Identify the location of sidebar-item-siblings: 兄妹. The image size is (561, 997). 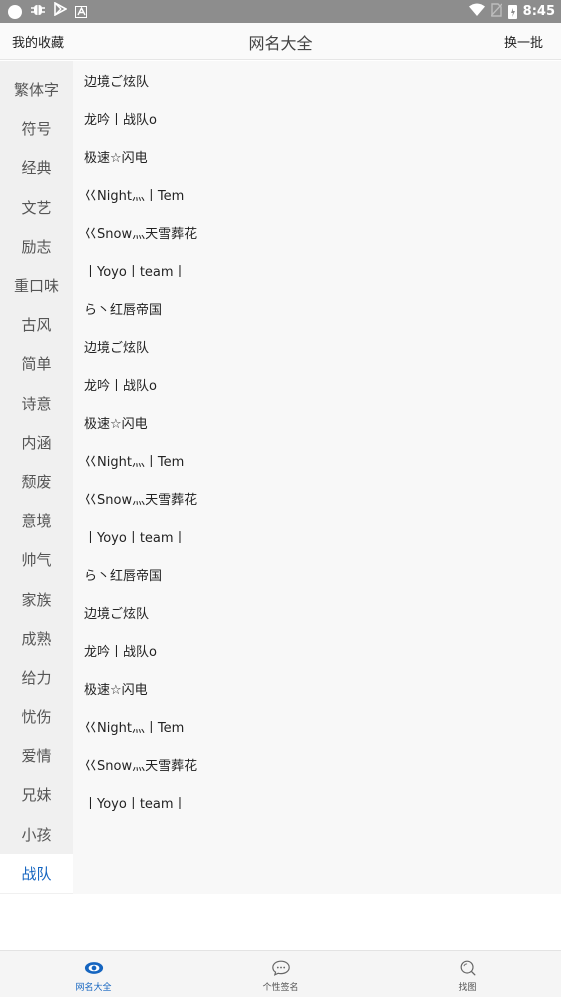
(36, 794).